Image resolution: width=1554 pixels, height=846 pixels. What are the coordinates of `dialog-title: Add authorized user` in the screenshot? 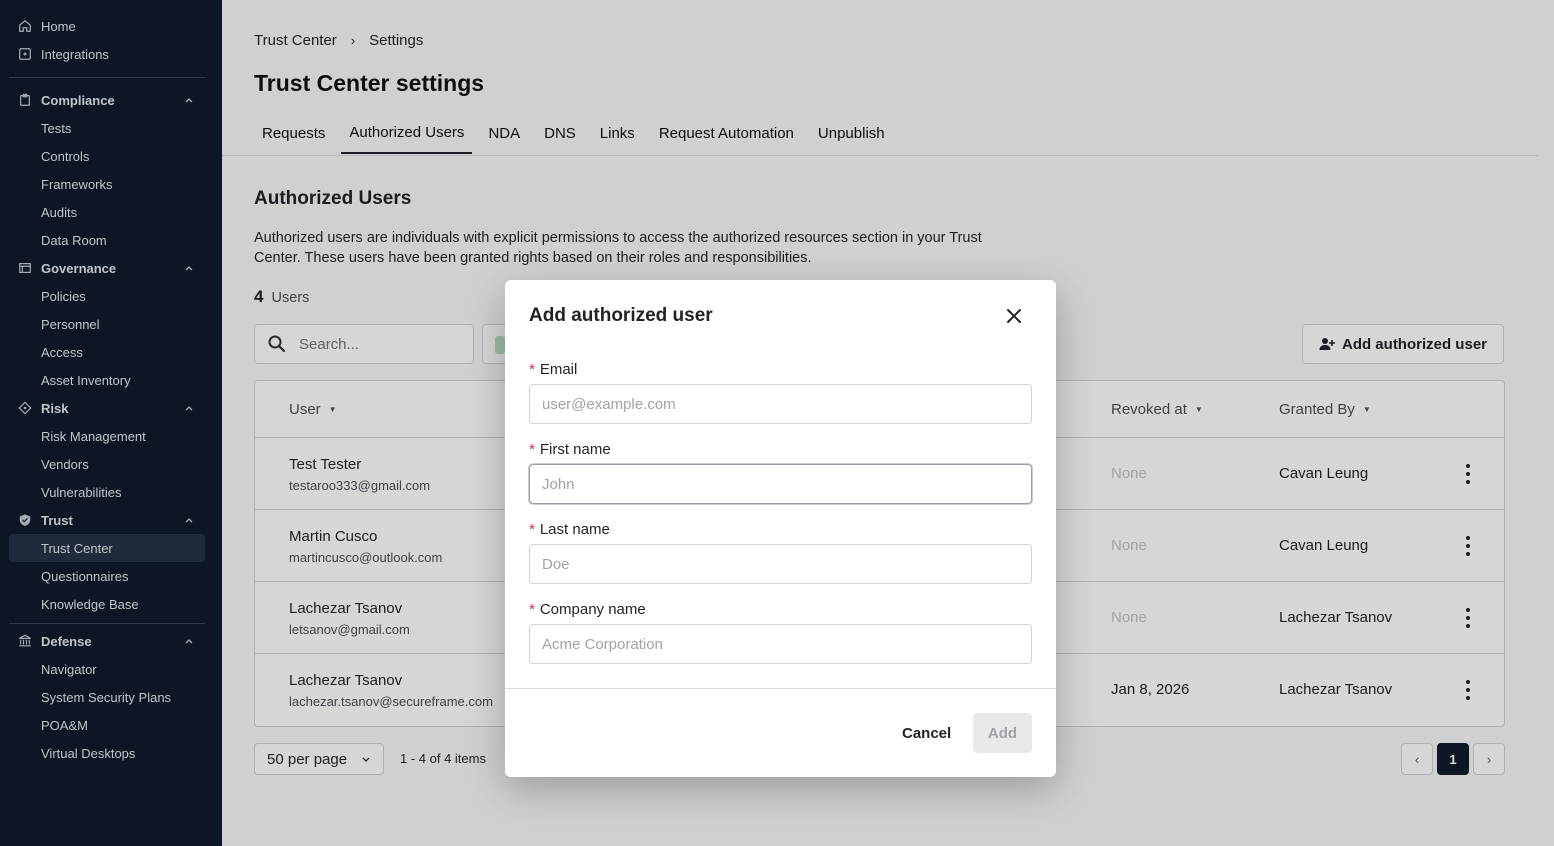 It's located at (621, 315).